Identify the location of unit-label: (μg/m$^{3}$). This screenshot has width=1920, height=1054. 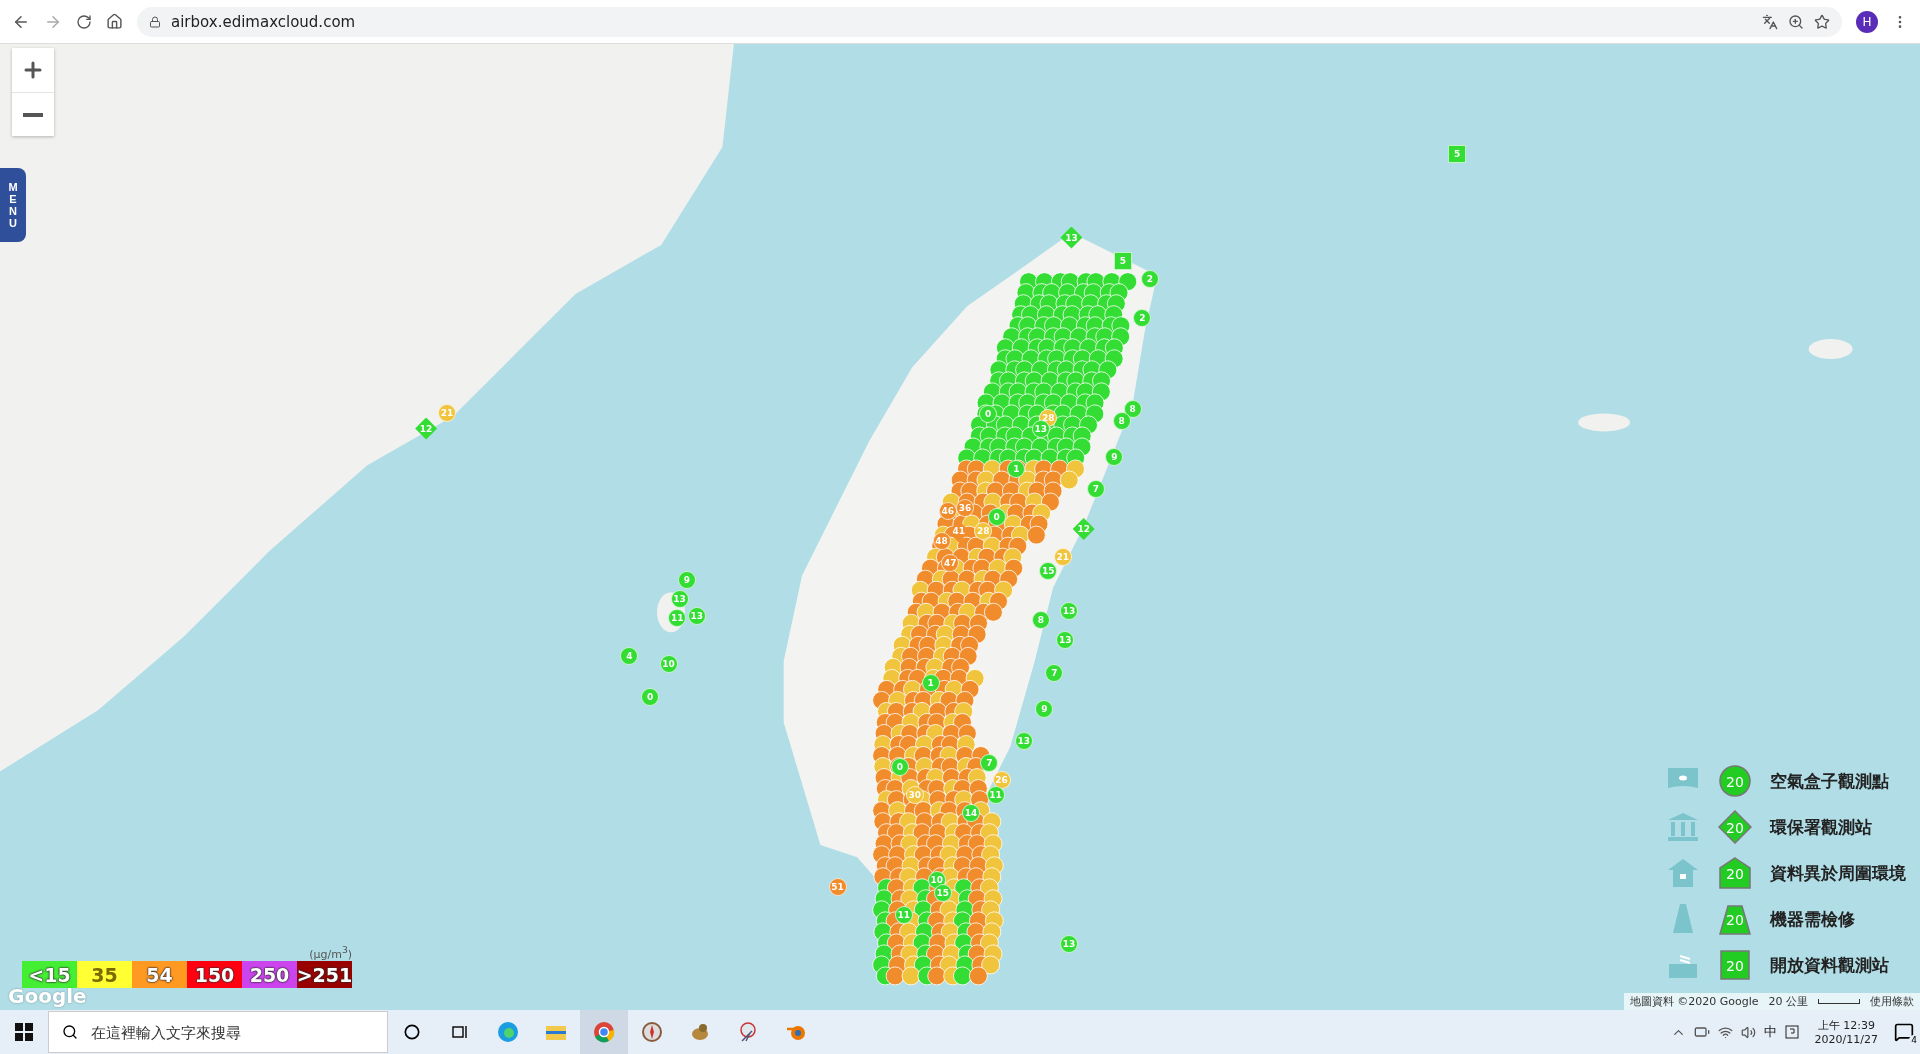
(330, 952).